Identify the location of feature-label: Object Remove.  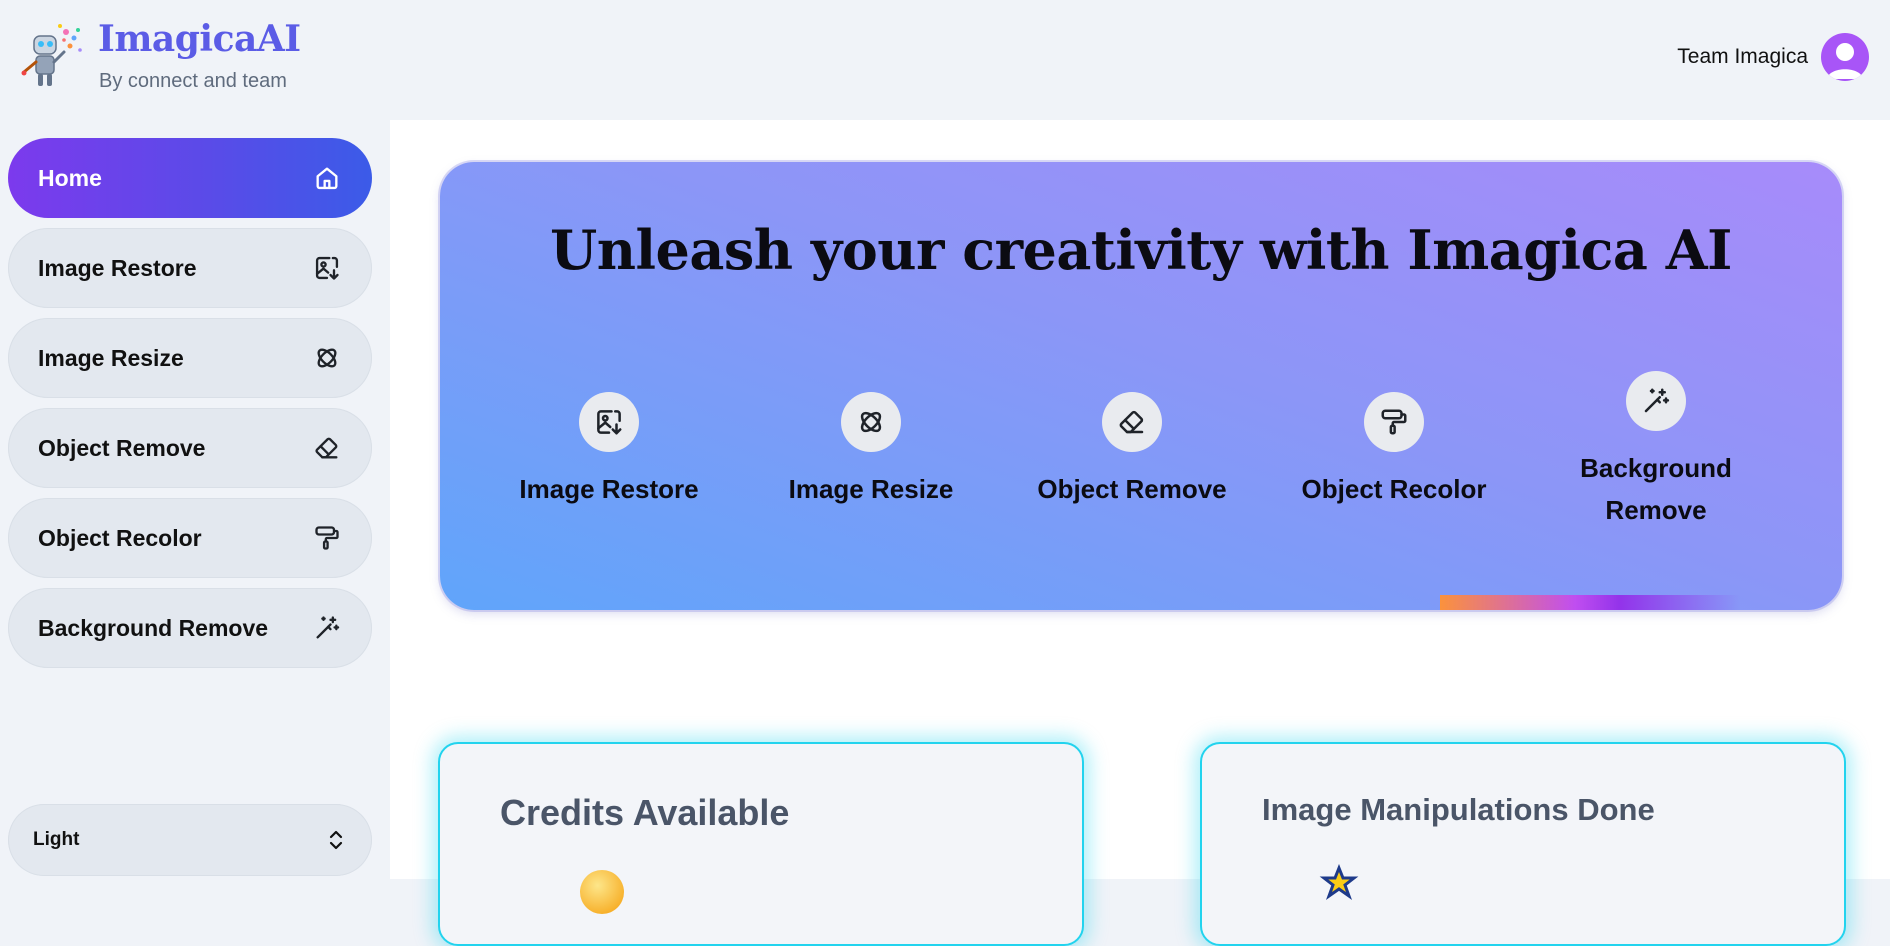
(1132, 489).